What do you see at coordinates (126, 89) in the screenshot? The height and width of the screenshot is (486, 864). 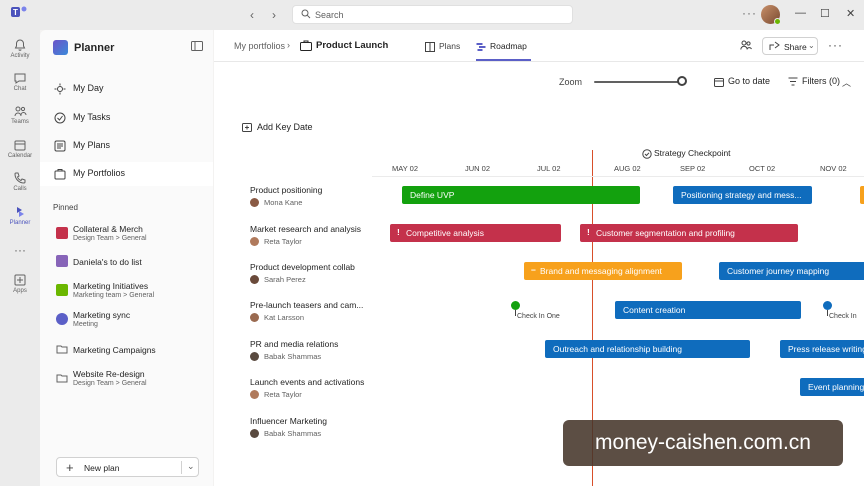 I see `nav-my-day: My Day` at bounding box center [126, 89].